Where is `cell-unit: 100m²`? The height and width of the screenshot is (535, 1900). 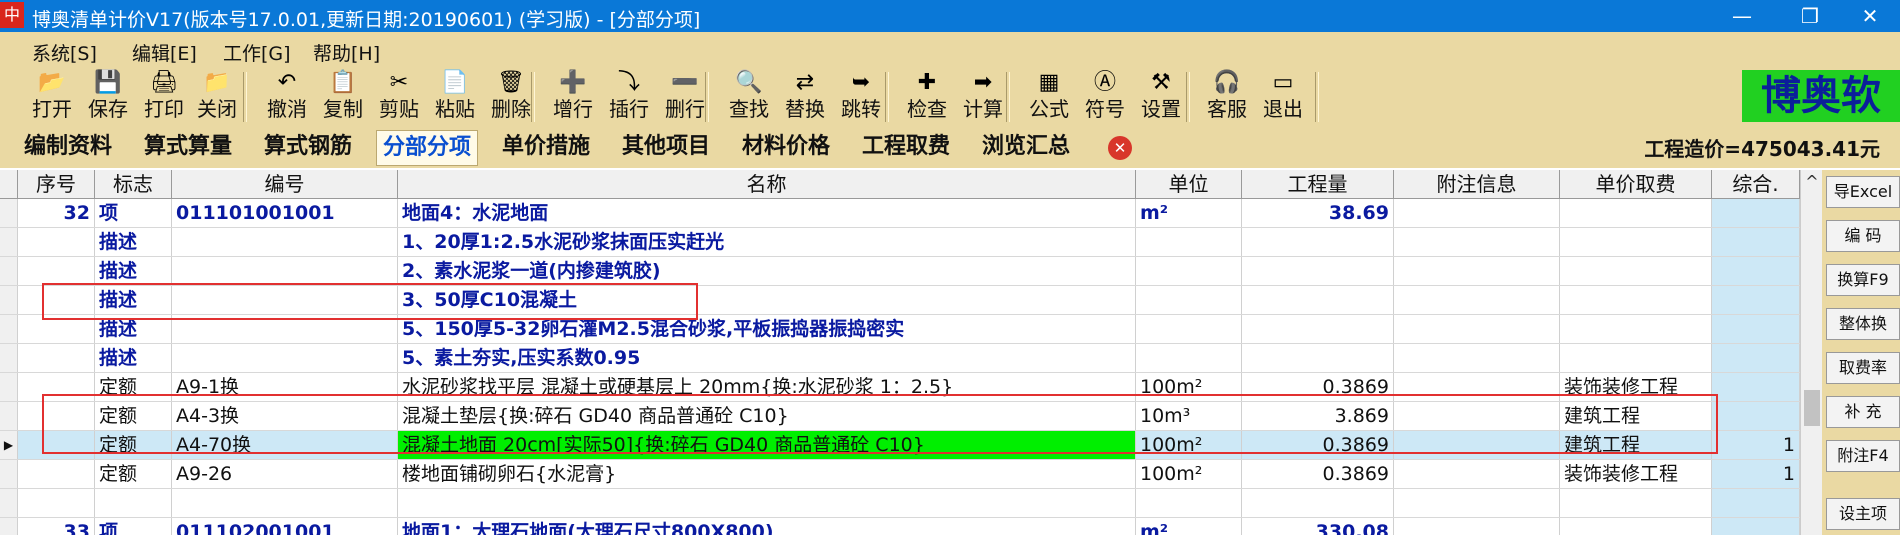
cell-unit: 100m² is located at coordinates (1189, 474).